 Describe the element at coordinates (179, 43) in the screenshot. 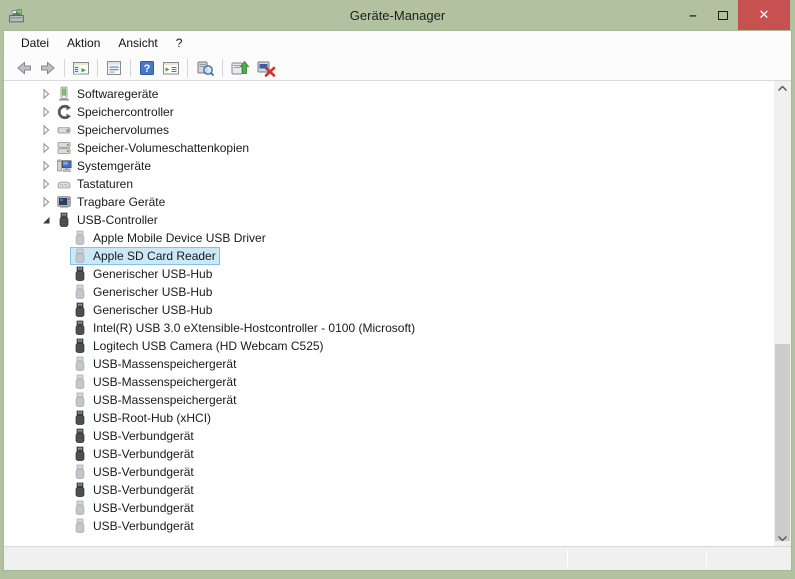

I see `menu-hilfe: ?` at that location.